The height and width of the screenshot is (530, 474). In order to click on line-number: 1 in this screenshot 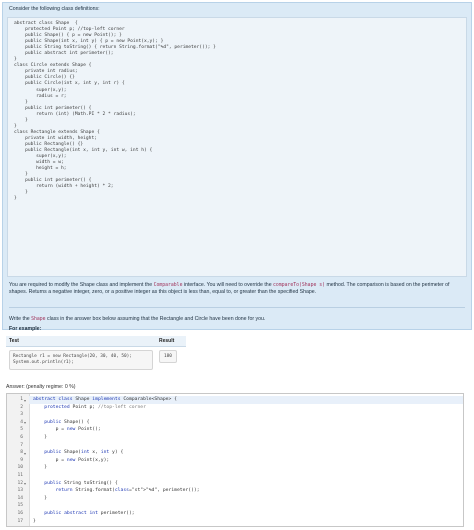, I will do `click(21, 399)`.